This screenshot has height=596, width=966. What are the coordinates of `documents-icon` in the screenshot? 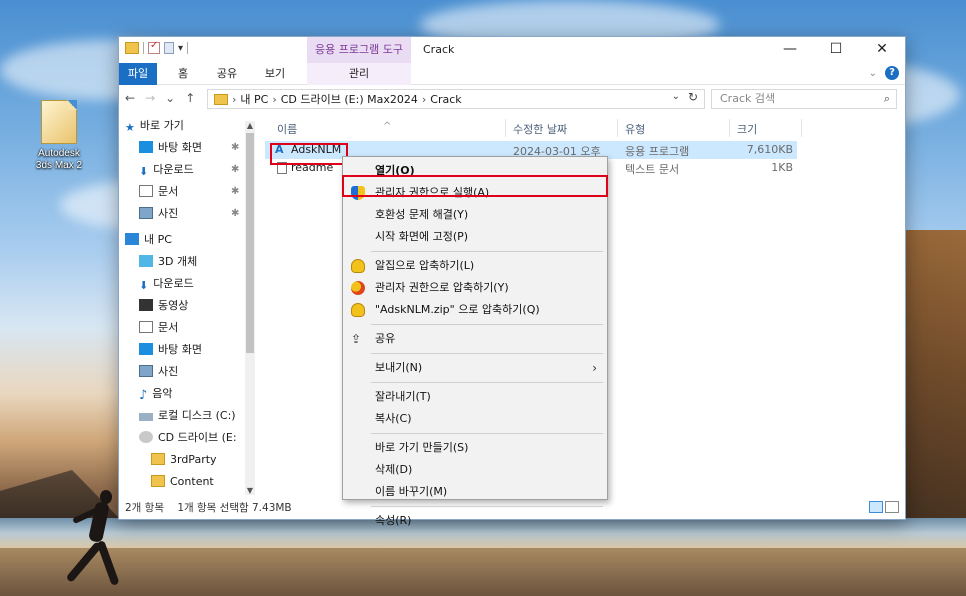 It's located at (146, 327).